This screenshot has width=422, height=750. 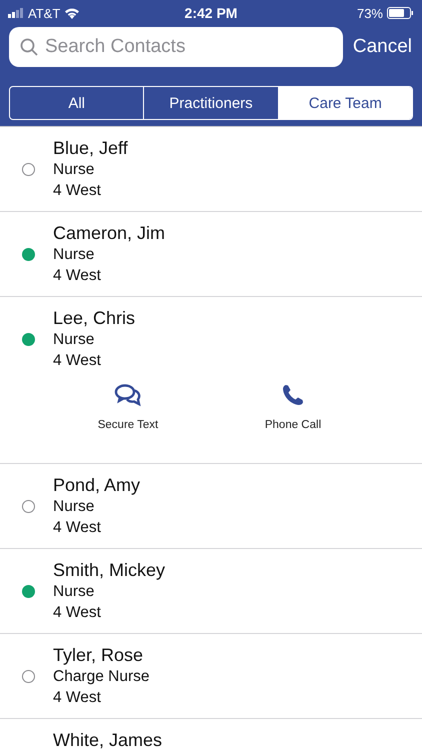 I want to click on contact-row: White, James, so click(x=211, y=734).